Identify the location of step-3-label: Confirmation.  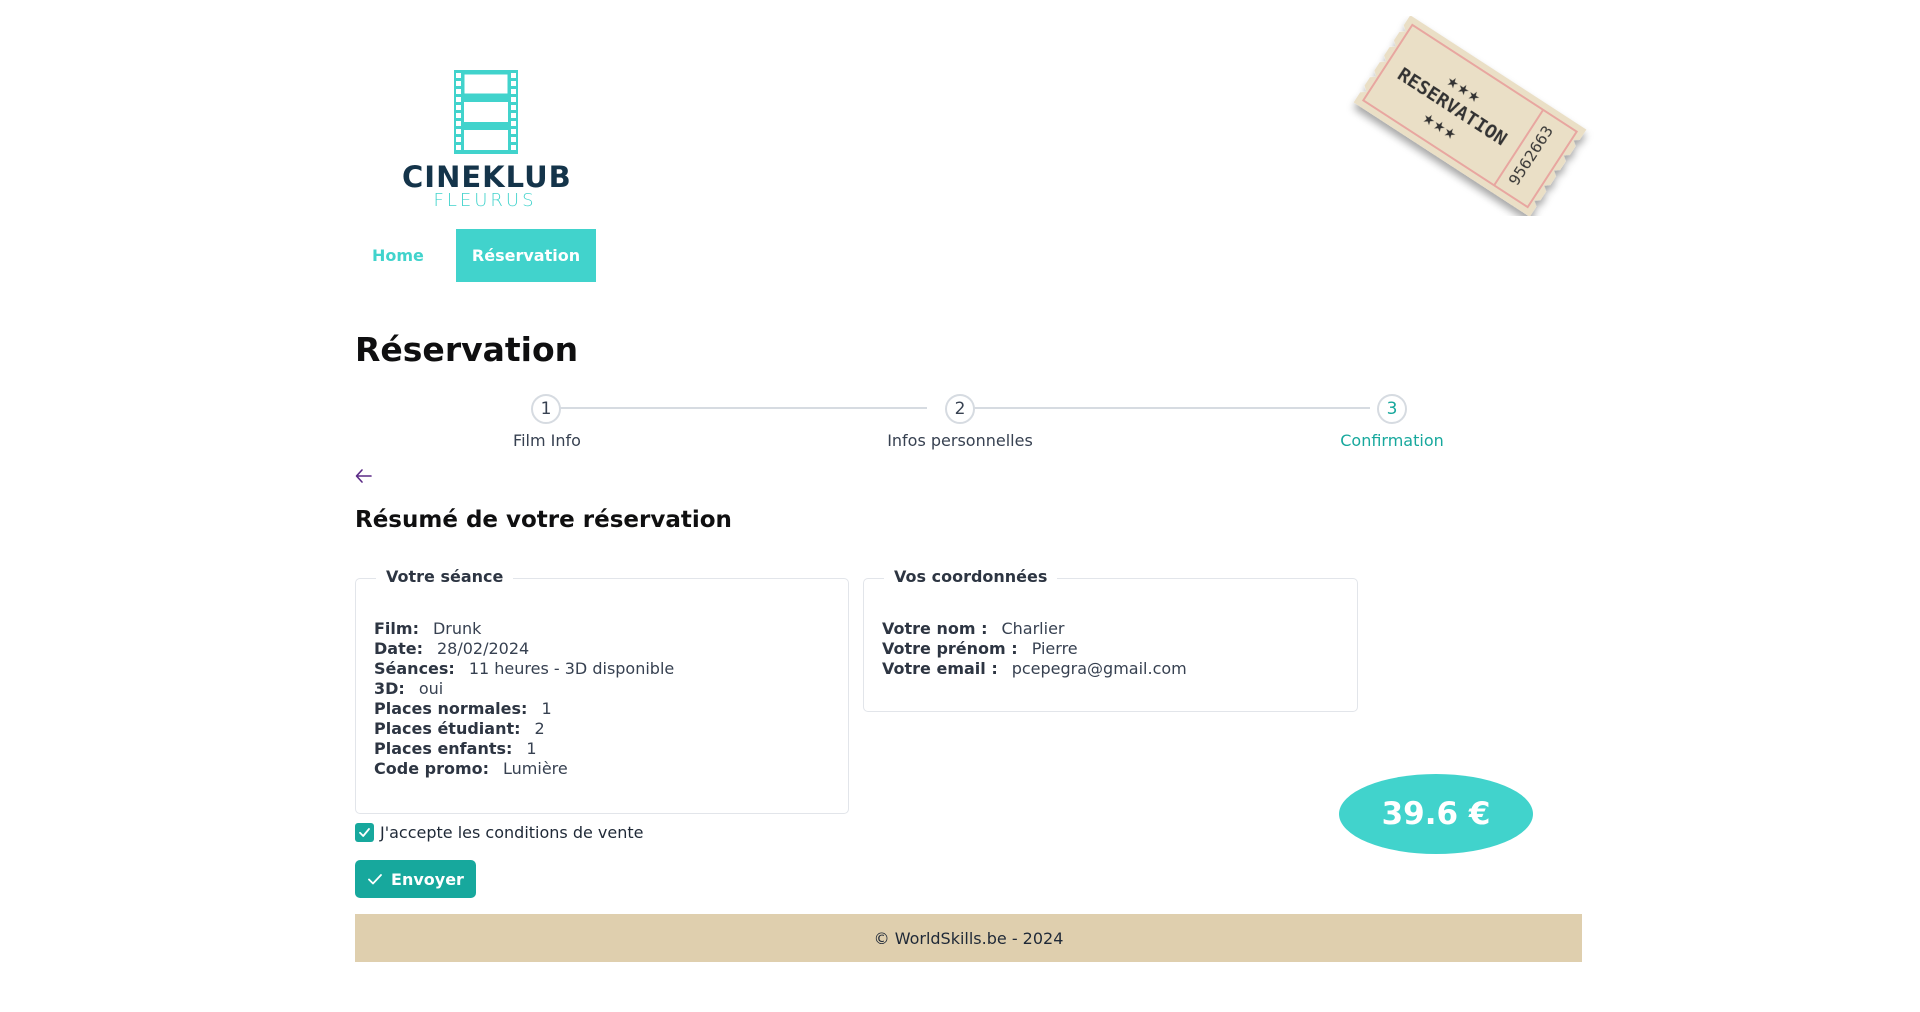
(1392, 440).